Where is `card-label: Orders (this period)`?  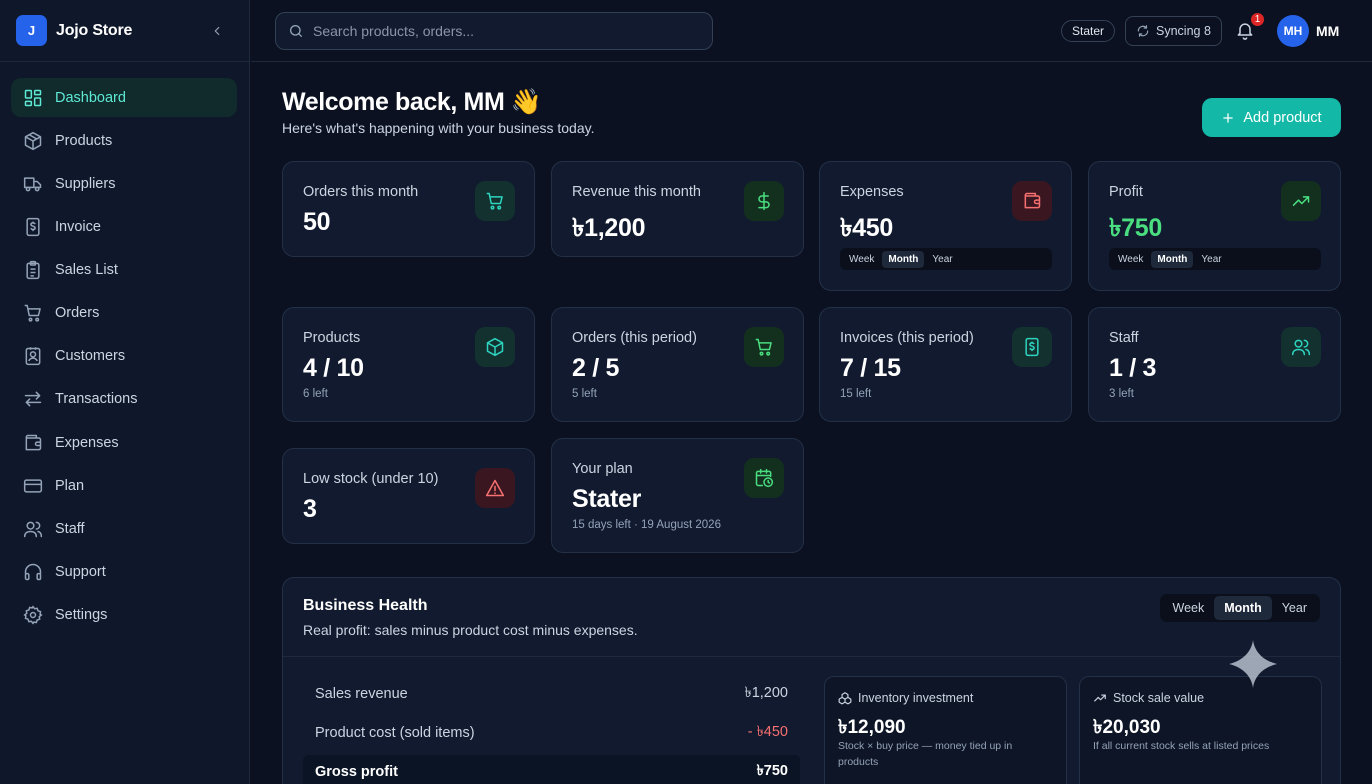
card-label: Orders (this period) is located at coordinates (634, 338).